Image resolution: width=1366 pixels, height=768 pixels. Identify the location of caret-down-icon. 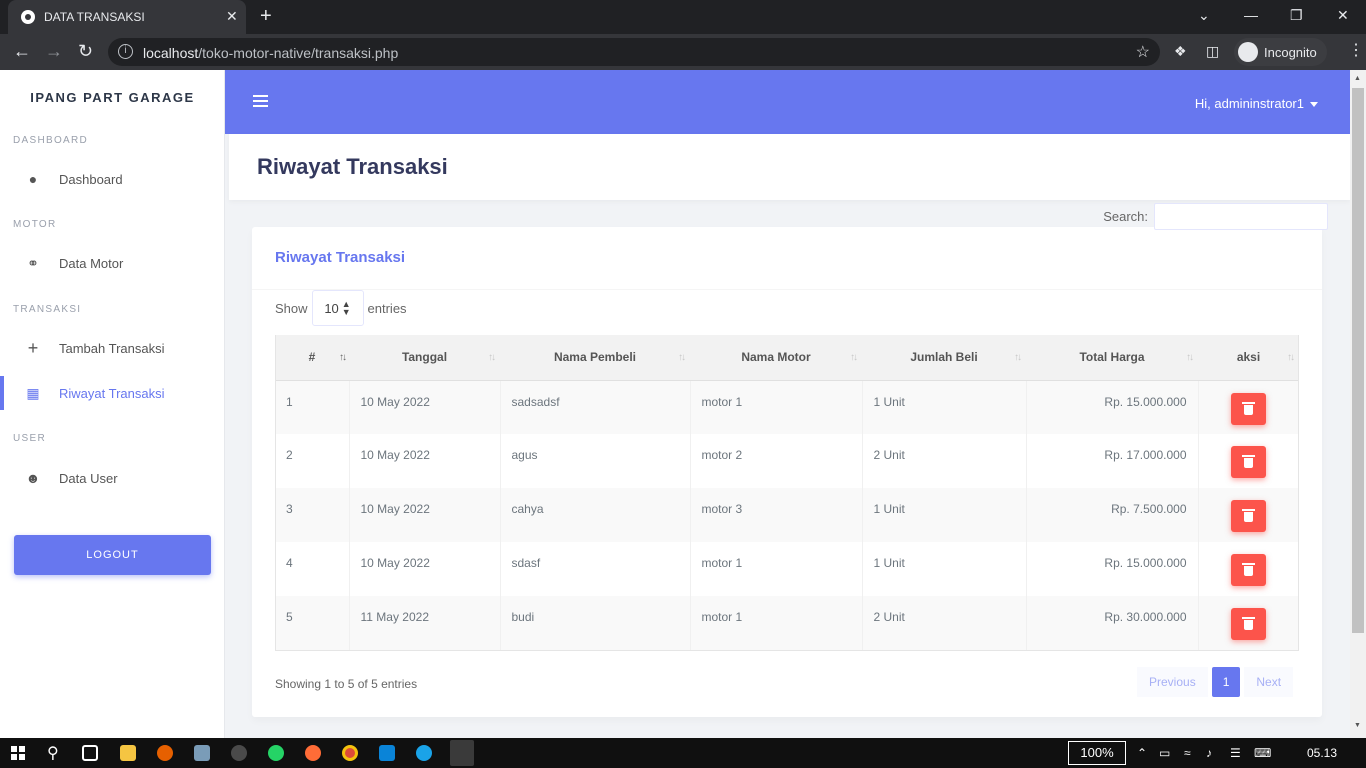
(1314, 105).